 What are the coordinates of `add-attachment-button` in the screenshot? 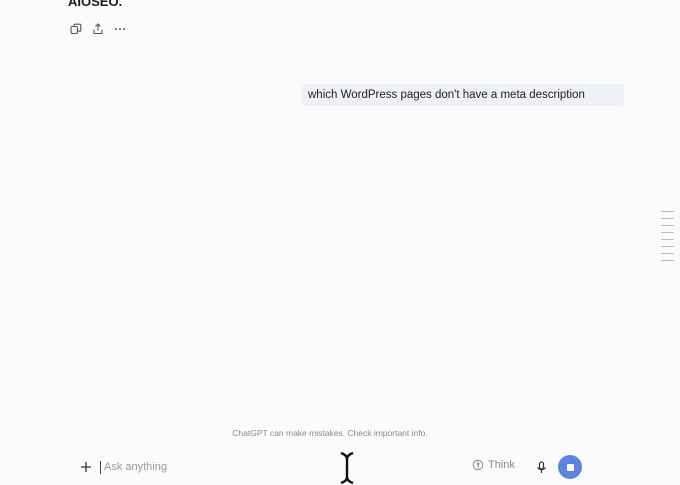 It's located at (86, 467).